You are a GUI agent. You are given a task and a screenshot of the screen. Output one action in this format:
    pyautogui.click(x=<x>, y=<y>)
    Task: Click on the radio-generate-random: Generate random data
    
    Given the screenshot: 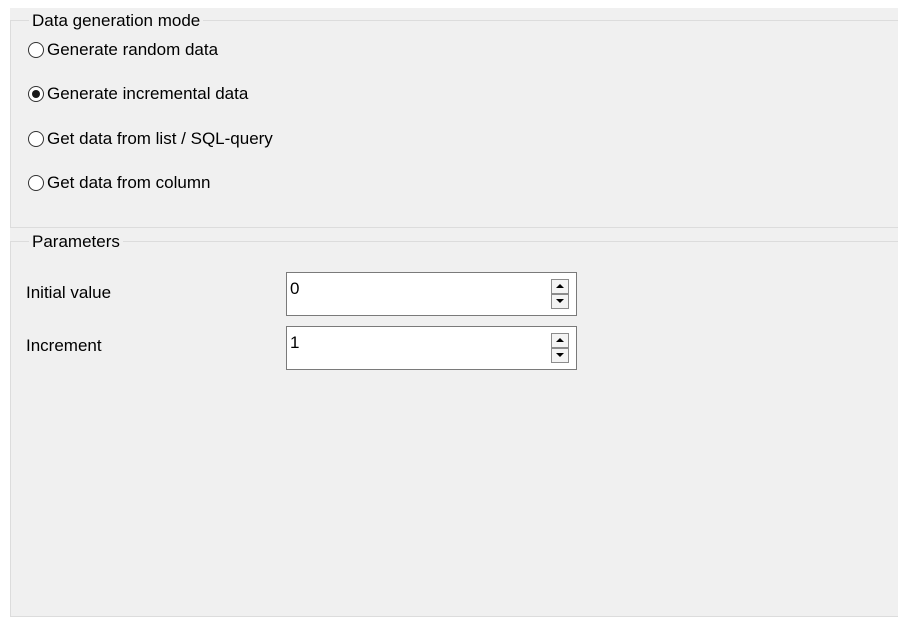 What is the action you would take?
    pyautogui.click(x=123, y=50)
    